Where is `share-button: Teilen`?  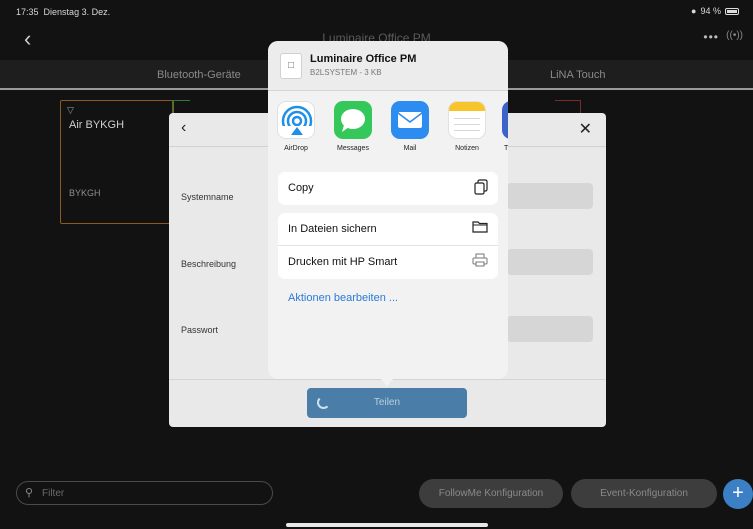
share-button: Teilen is located at coordinates (387, 403).